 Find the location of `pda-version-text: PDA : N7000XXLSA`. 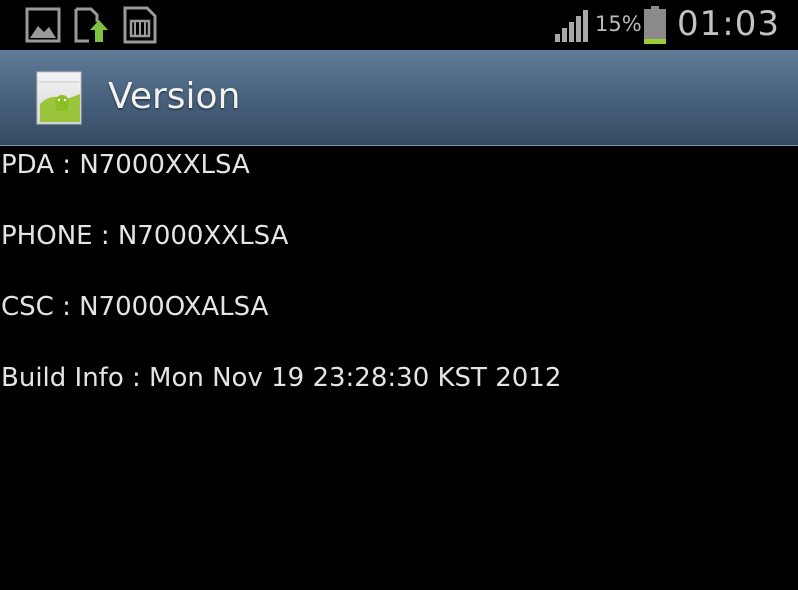

pda-version-text: PDA : N7000XXLSA is located at coordinates (125, 165).